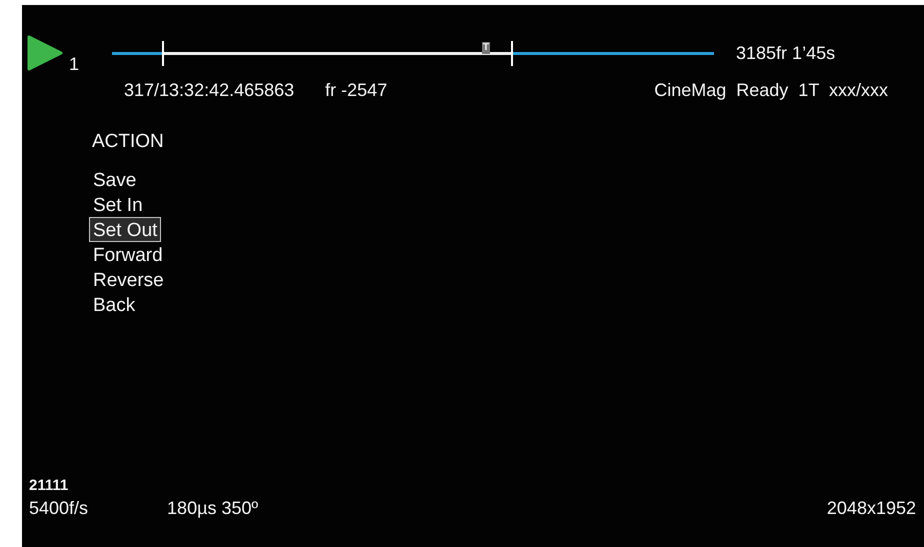 This screenshot has width=924, height=547. Describe the element at coordinates (125, 229) in the screenshot. I see `menu-item: Set Out` at that location.